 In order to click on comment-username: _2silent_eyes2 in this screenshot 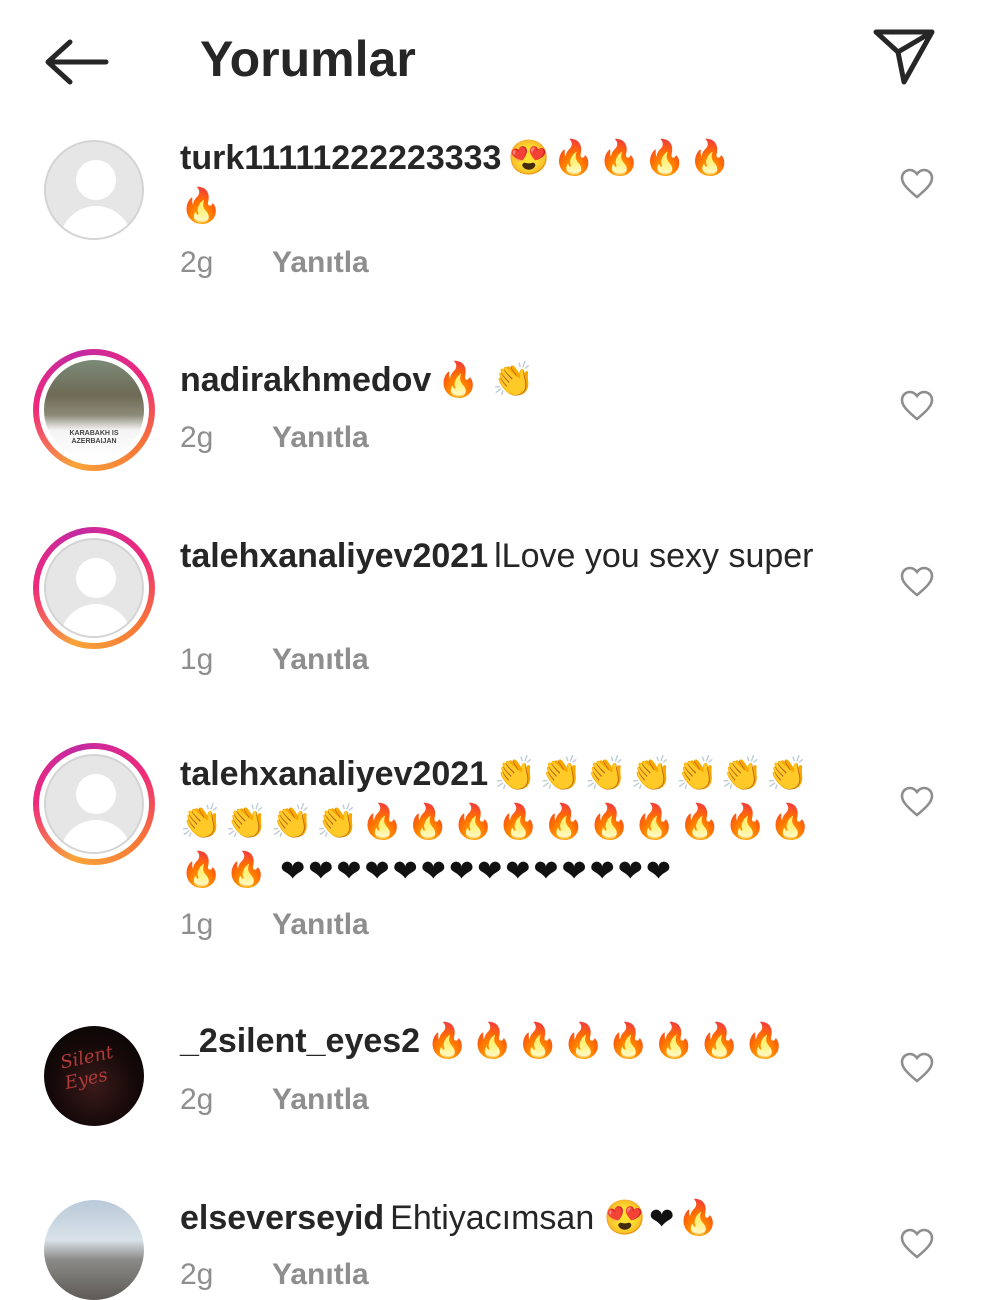, I will do `click(300, 1041)`.